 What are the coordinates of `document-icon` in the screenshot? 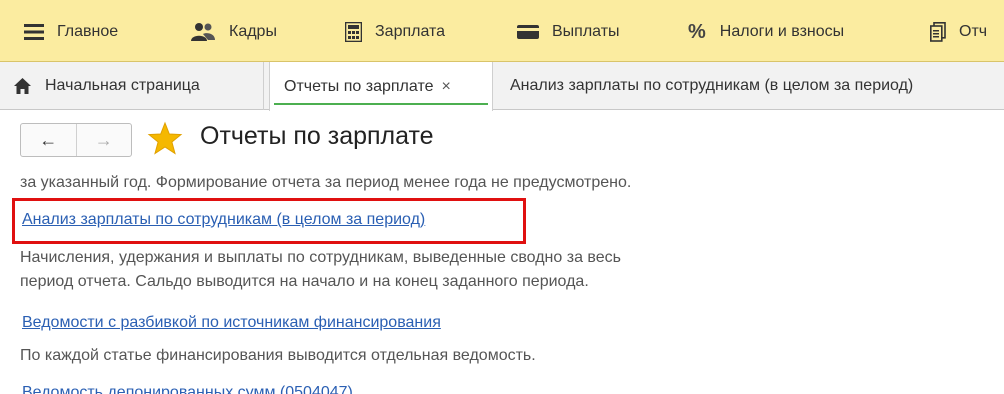 It's located at (938, 32).